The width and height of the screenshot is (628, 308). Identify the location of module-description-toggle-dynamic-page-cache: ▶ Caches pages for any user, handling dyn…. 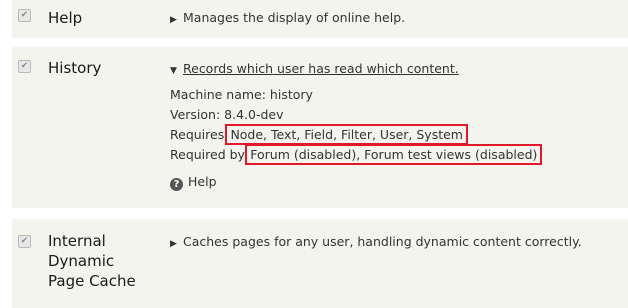
(376, 243).